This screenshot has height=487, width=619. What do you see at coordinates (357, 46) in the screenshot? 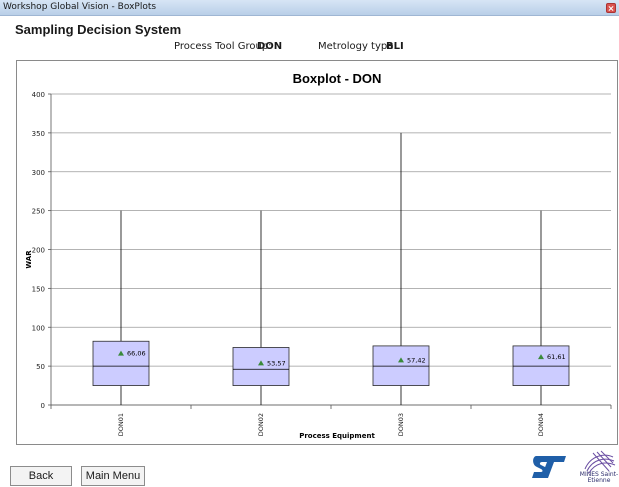
I see `metrology-label: Metrology type:` at bounding box center [357, 46].